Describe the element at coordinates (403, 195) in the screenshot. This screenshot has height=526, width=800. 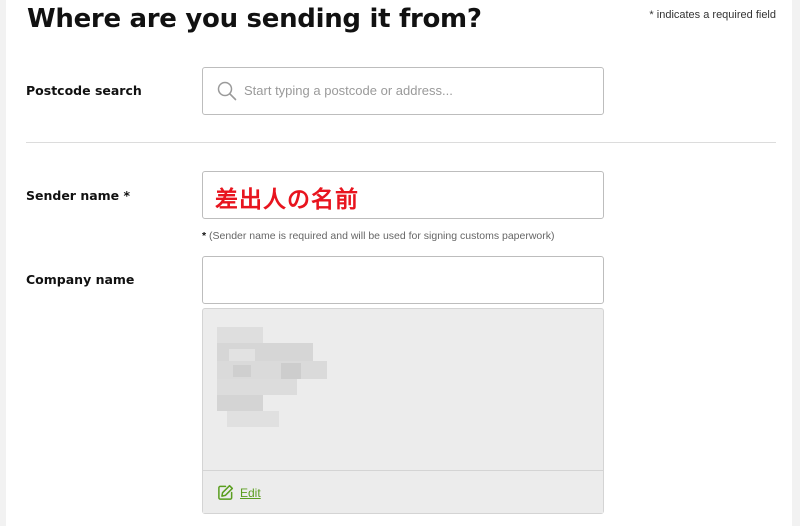
I see `sender-name-input: 差出人の名前` at that location.